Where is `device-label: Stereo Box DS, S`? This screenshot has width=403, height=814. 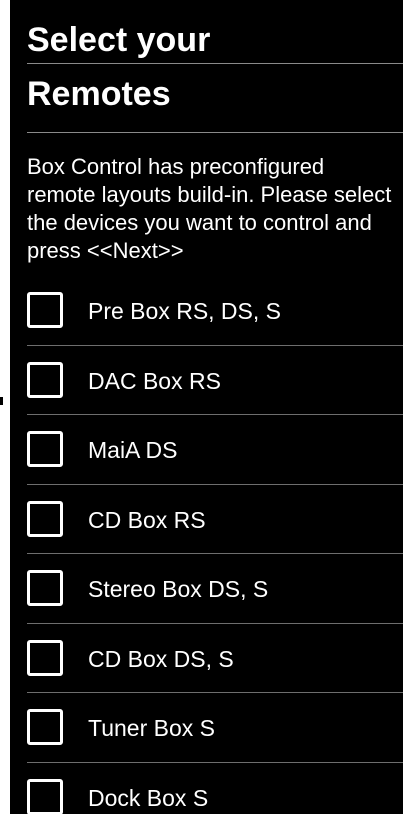 device-label: Stereo Box DS, S is located at coordinates (178, 589).